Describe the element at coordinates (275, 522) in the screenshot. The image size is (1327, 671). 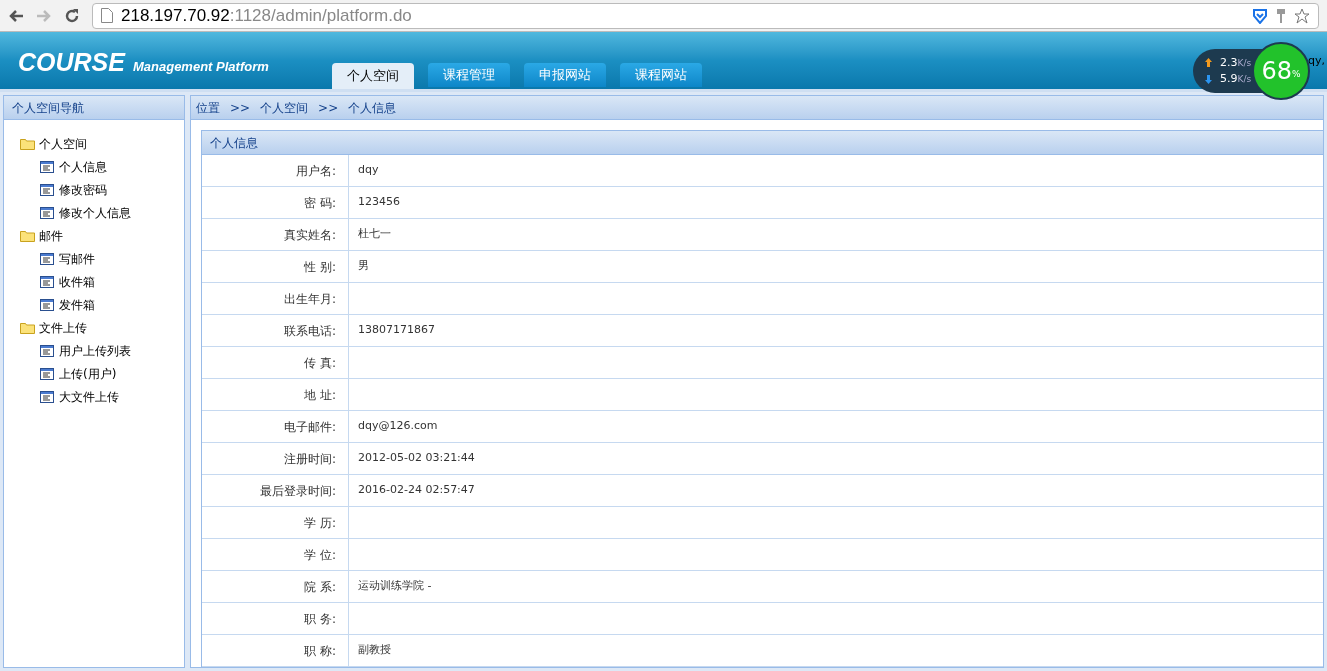
I see `field-label: 学 历:` at that location.